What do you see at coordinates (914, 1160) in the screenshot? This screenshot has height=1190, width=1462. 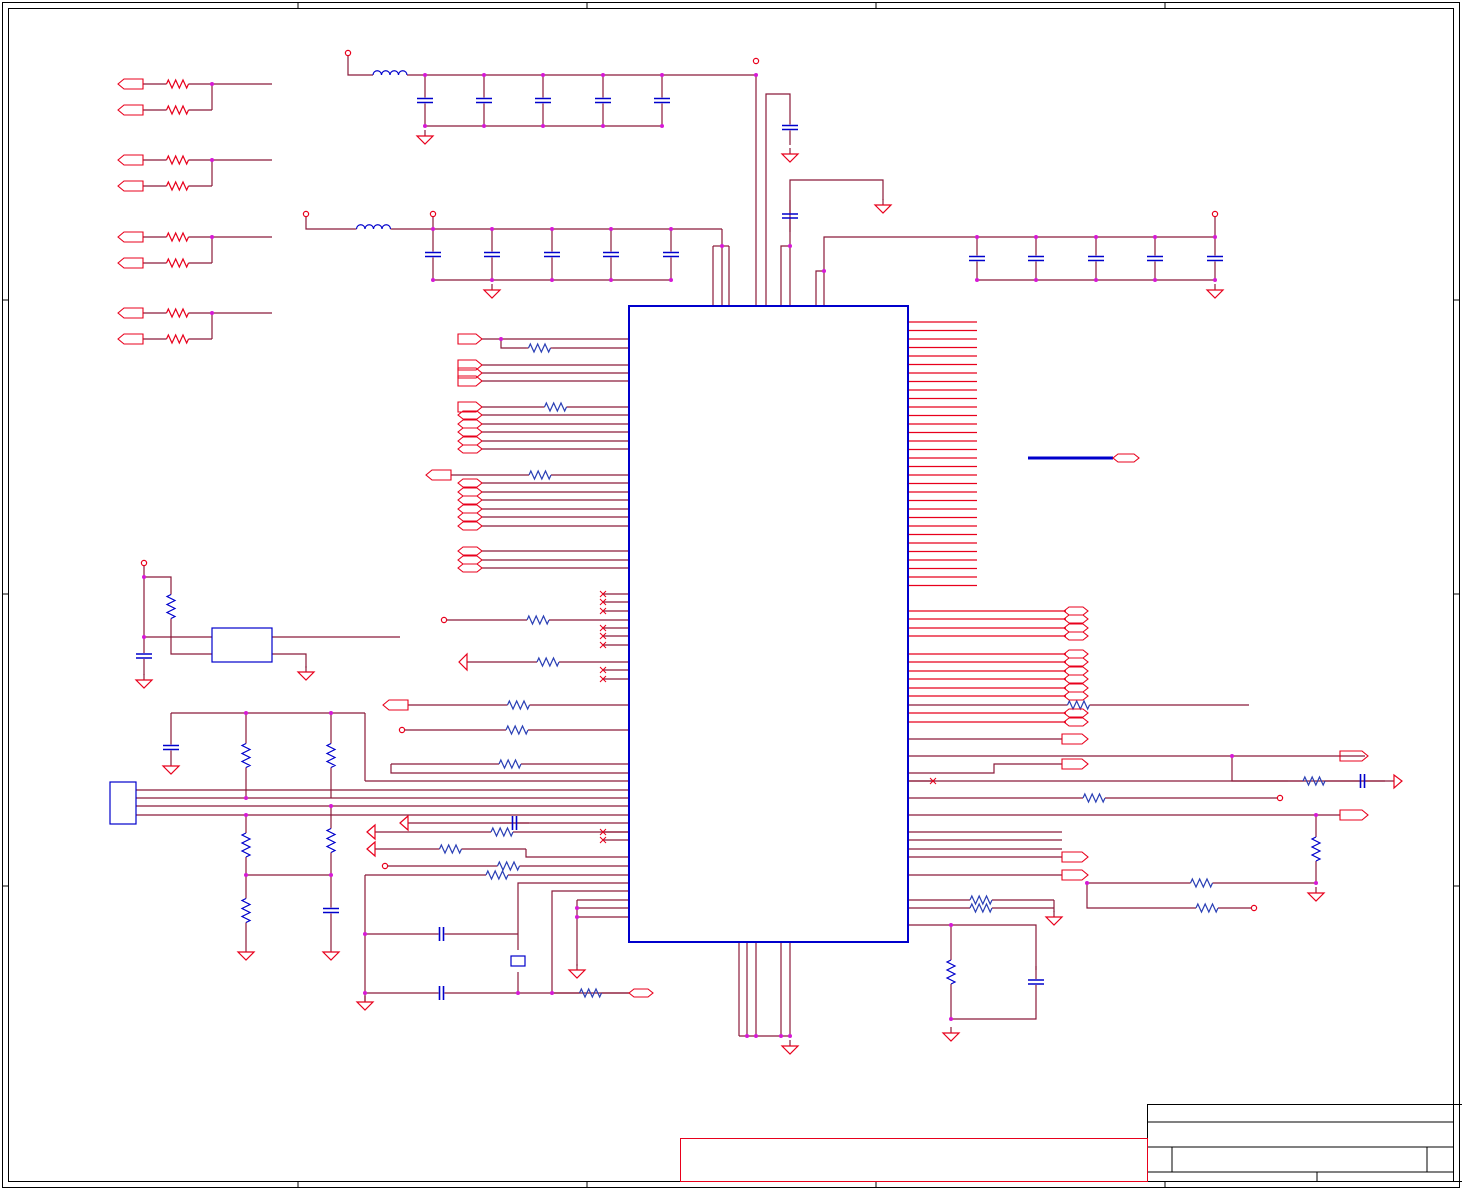 I see `notes-box` at bounding box center [914, 1160].